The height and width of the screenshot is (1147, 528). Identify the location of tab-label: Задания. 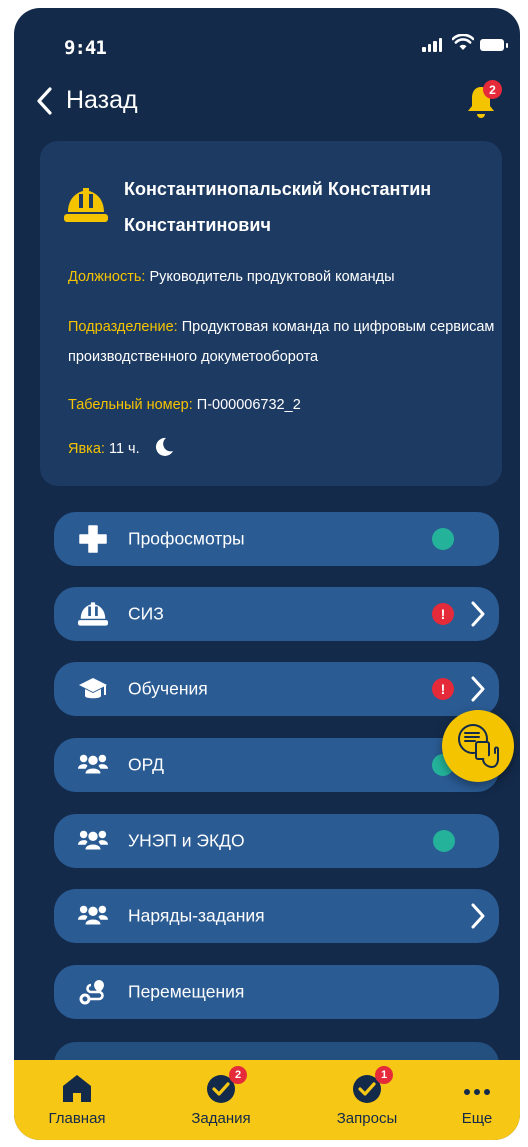
(221, 1118).